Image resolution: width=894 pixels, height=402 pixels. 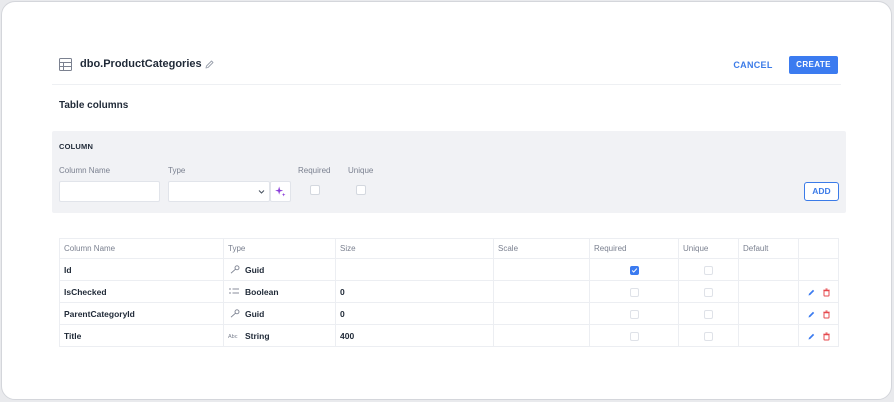 What do you see at coordinates (141, 335) in the screenshot?
I see `cell-column-name: Title` at bounding box center [141, 335].